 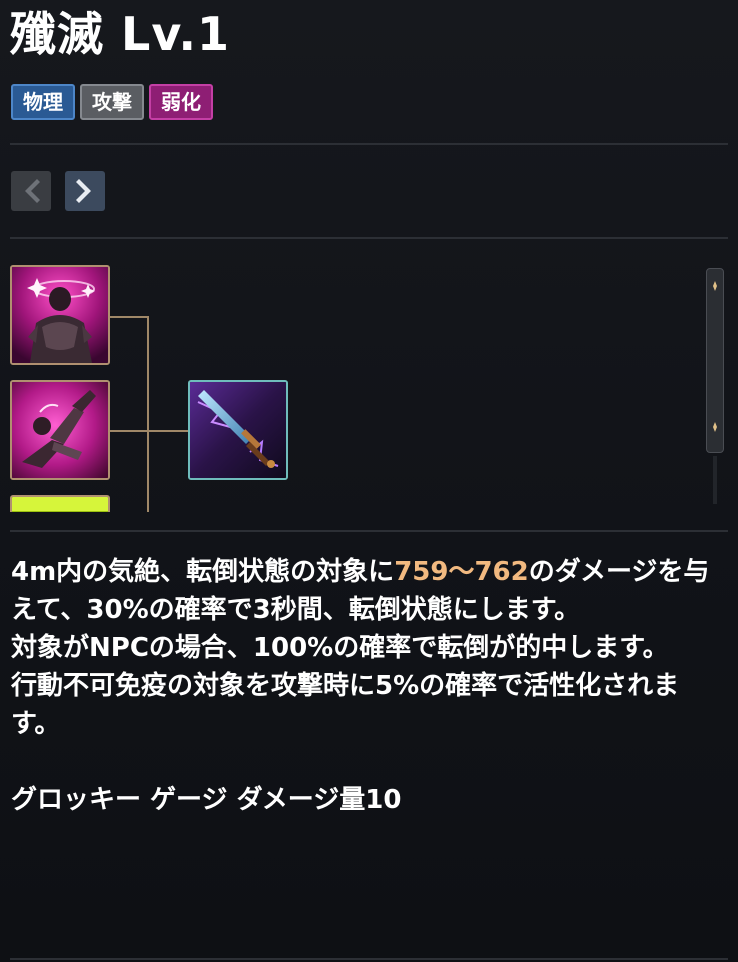 What do you see at coordinates (369, 238) in the screenshot?
I see `divider-middle` at bounding box center [369, 238].